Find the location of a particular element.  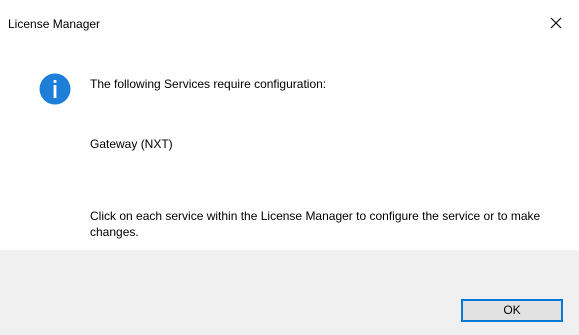

ok-button: OK is located at coordinates (512, 310).